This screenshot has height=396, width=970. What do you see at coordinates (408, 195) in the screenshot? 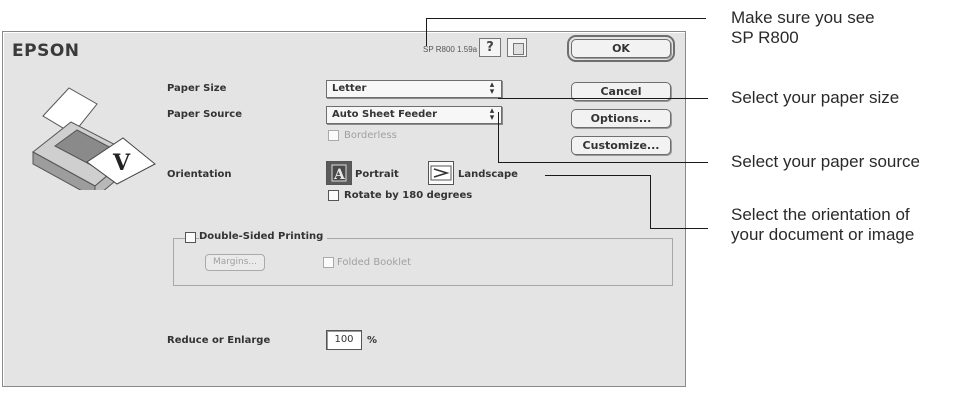
I see `rotate-180-label: Rotate by 180 degrees` at bounding box center [408, 195].